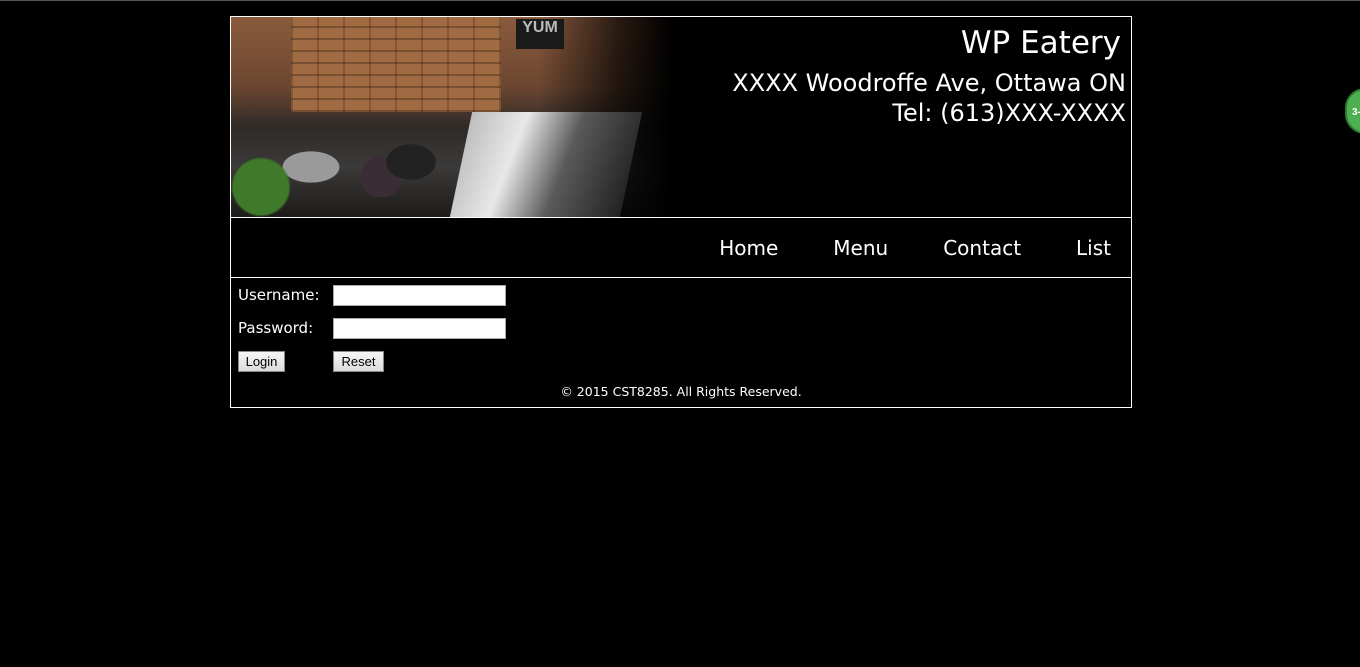 The image size is (1360, 667). Describe the element at coordinates (419, 328) in the screenshot. I see `password-input` at that location.